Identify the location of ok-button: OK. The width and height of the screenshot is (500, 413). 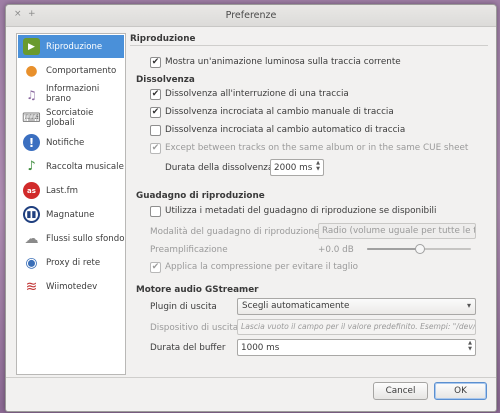
(460, 391).